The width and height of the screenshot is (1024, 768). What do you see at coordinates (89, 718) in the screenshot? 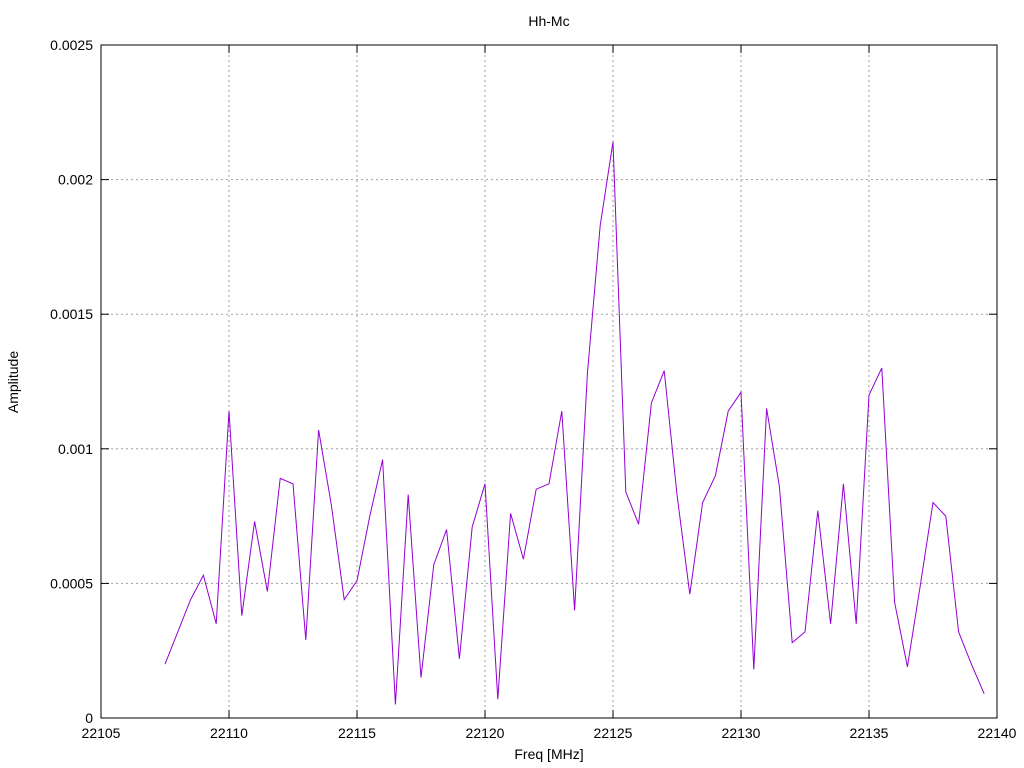
I see `y-tick-label: 0` at bounding box center [89, 718].